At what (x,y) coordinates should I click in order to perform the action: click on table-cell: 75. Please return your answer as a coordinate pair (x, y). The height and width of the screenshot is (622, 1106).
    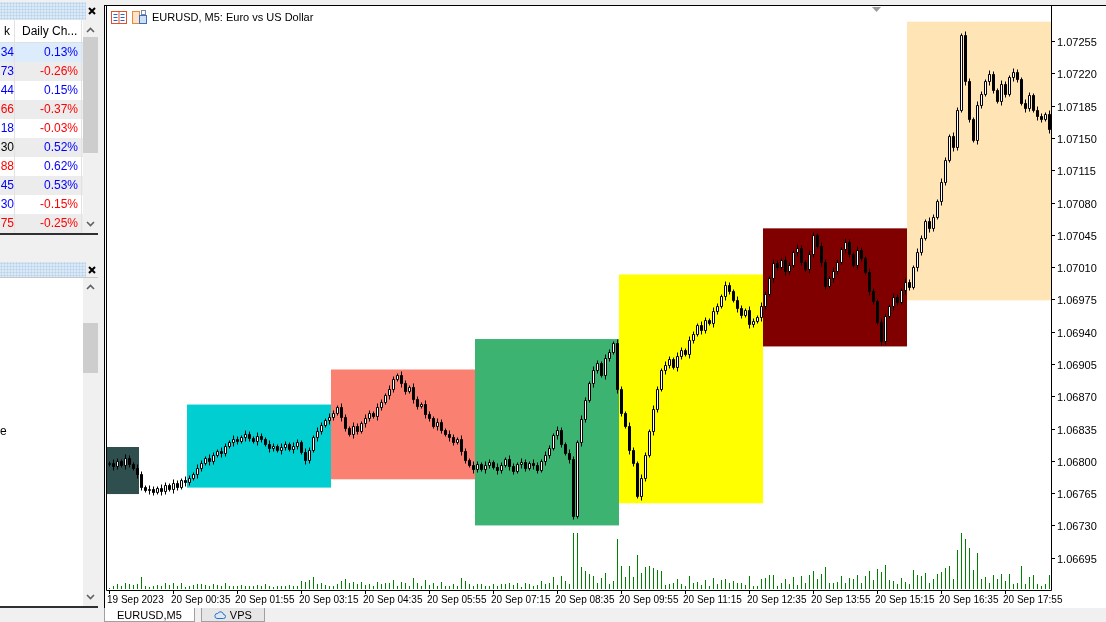
    Looking at the image, I should click on (7, 223).